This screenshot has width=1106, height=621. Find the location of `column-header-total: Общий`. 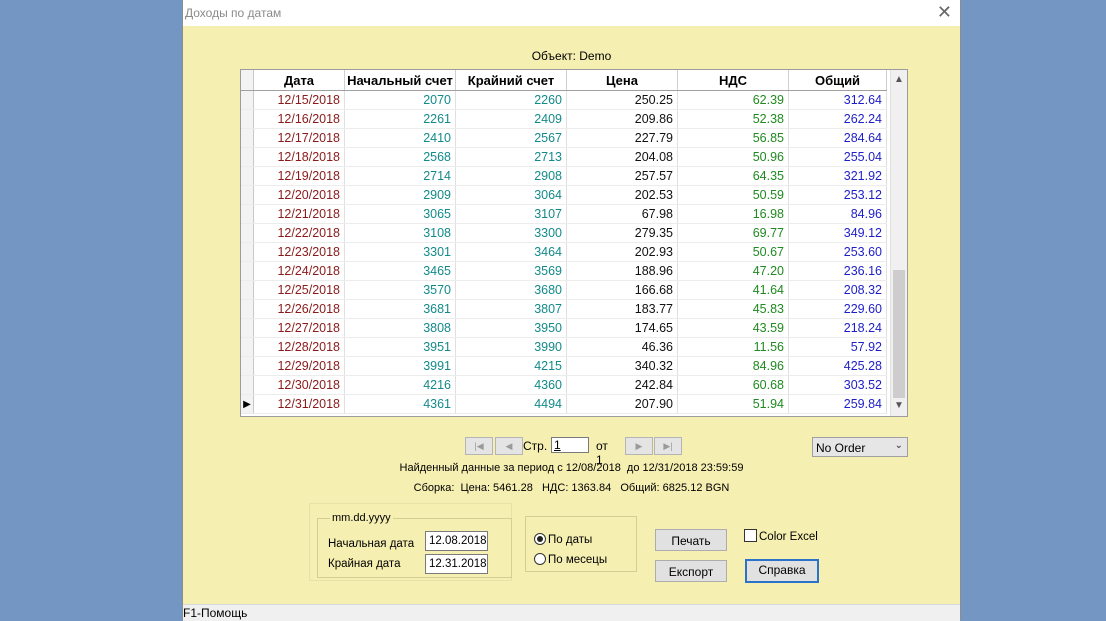

column-header-total: Общий is located at coordinates (837, 80).